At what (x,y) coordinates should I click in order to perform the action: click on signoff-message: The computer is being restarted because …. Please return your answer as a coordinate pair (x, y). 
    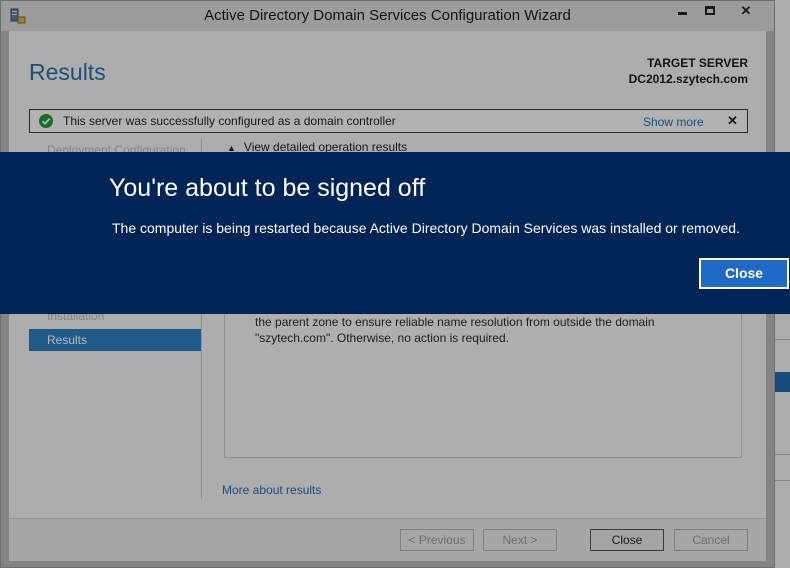
    Looking at the image, I should click on (426, 228).